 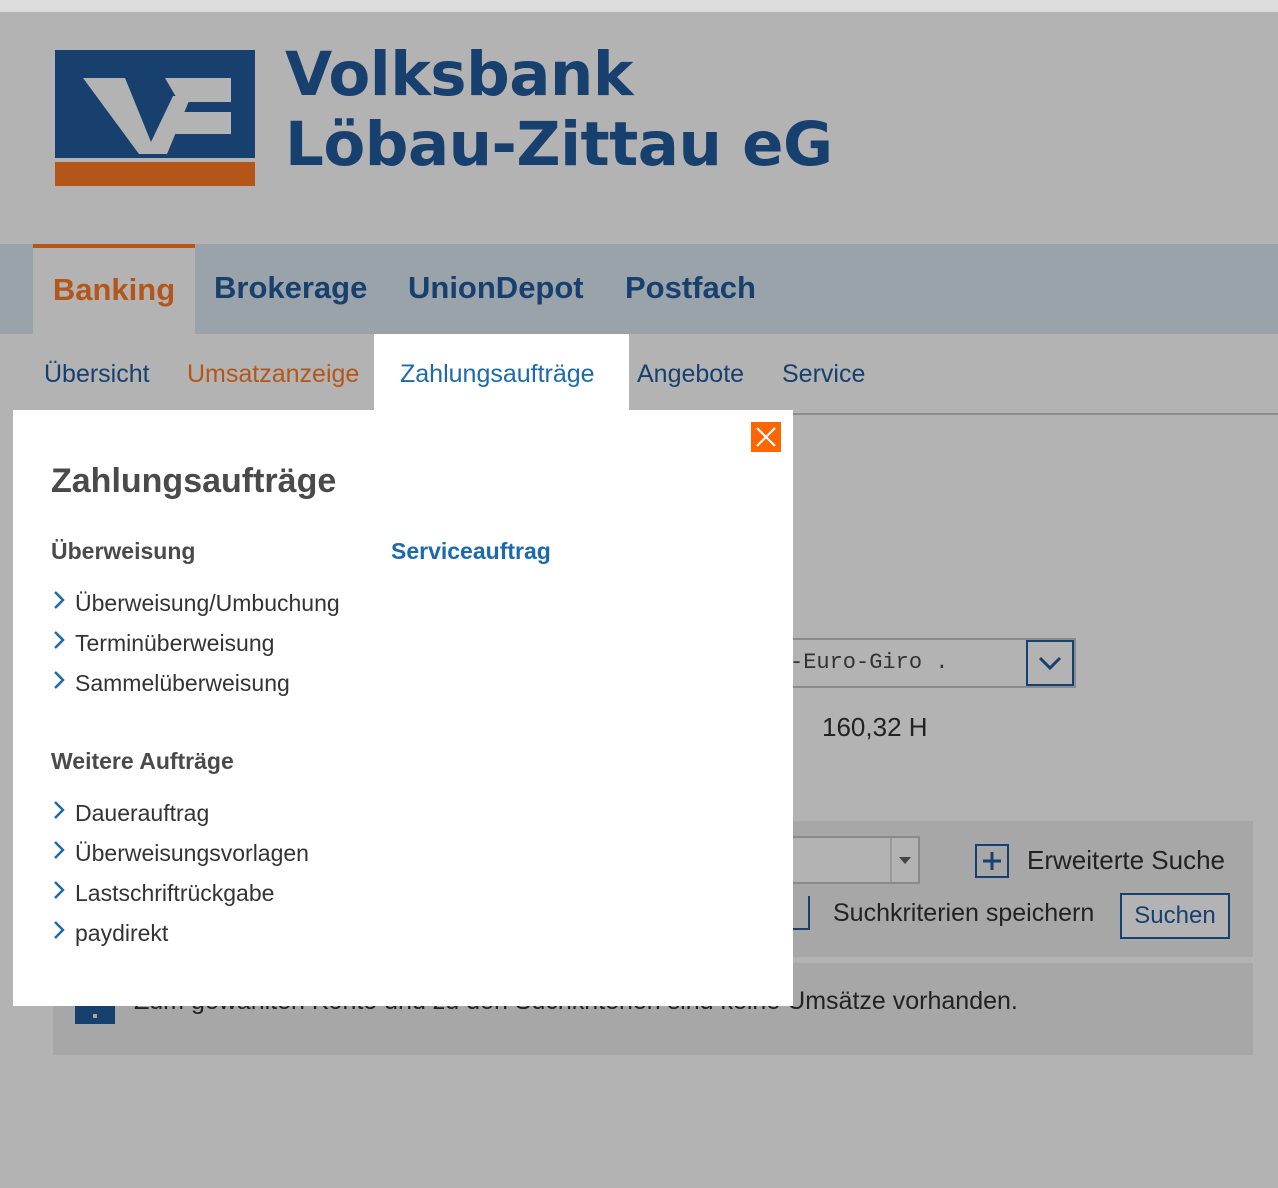 I want to click on tab-postfach: Postfach, so click(x=690, y=289).